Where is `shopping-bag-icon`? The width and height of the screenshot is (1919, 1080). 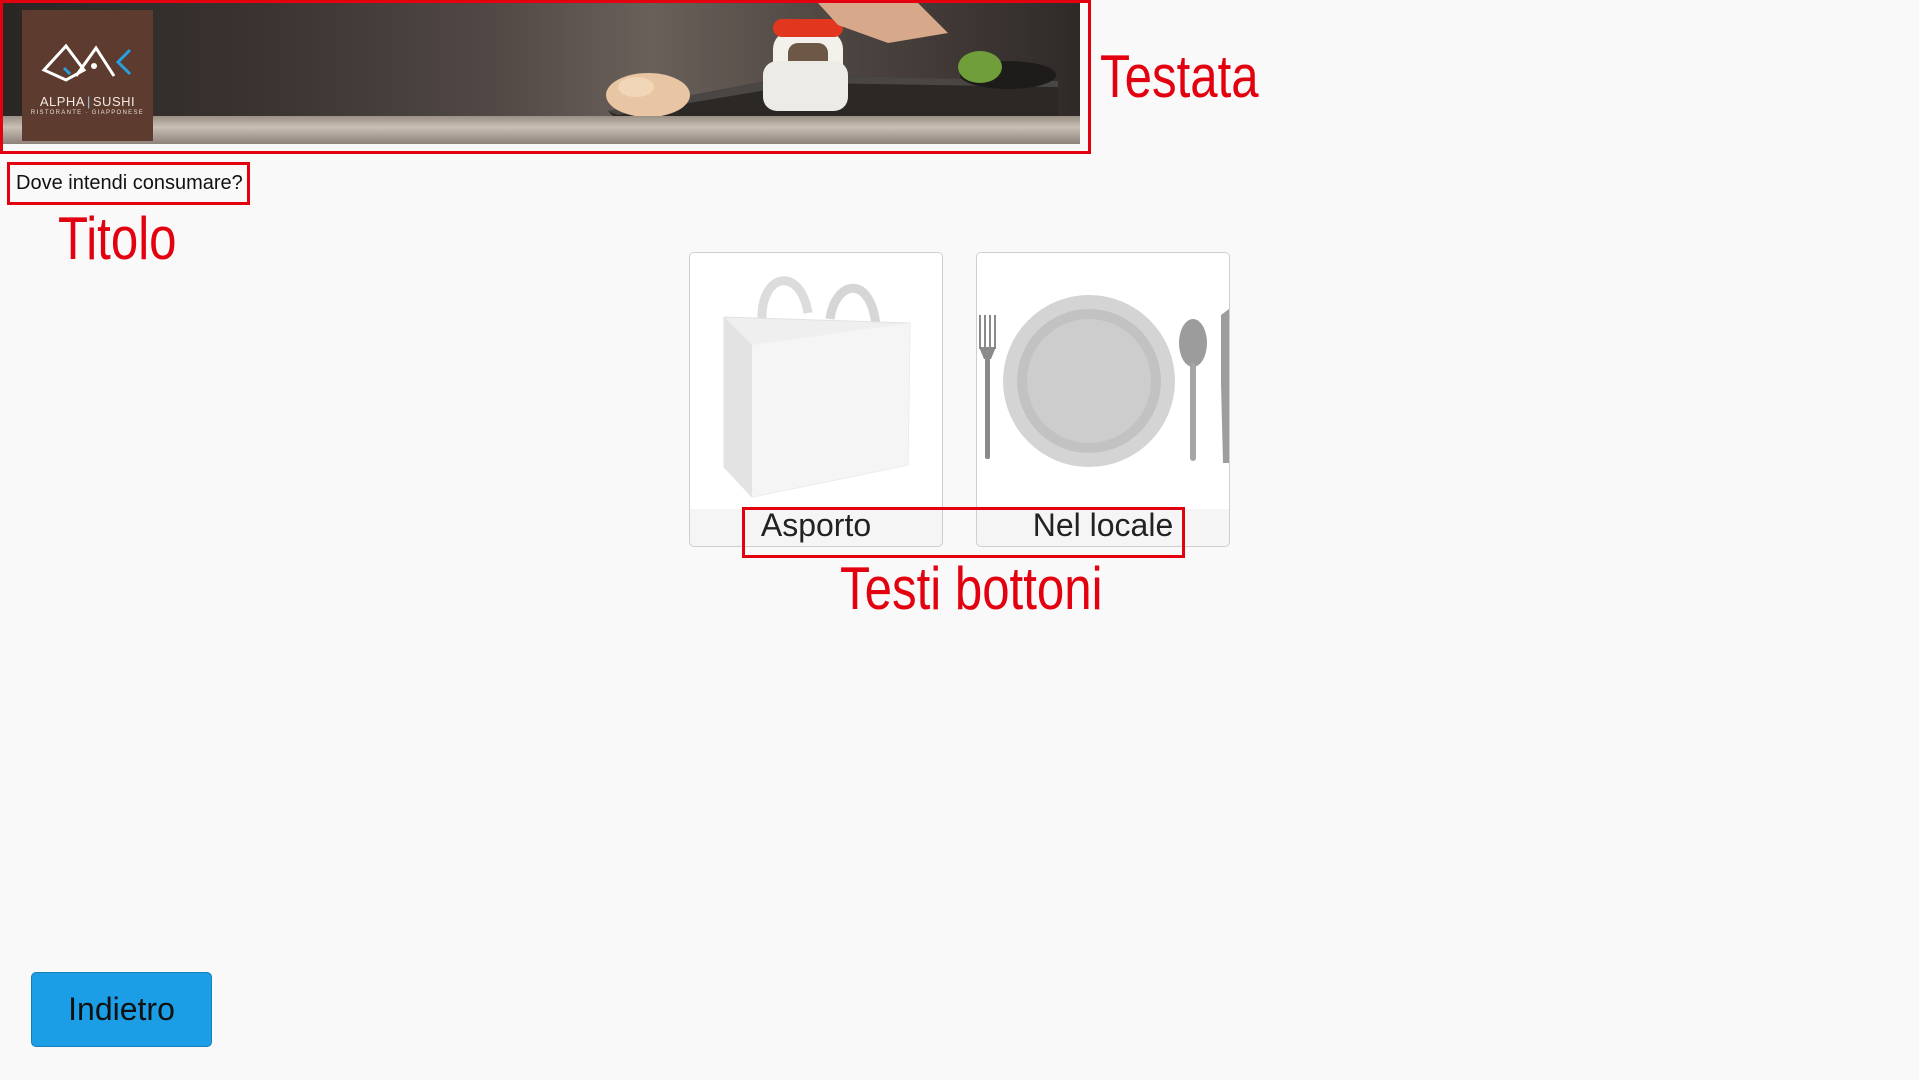 shopping-bag-icon is located at coordinates (817, 387).